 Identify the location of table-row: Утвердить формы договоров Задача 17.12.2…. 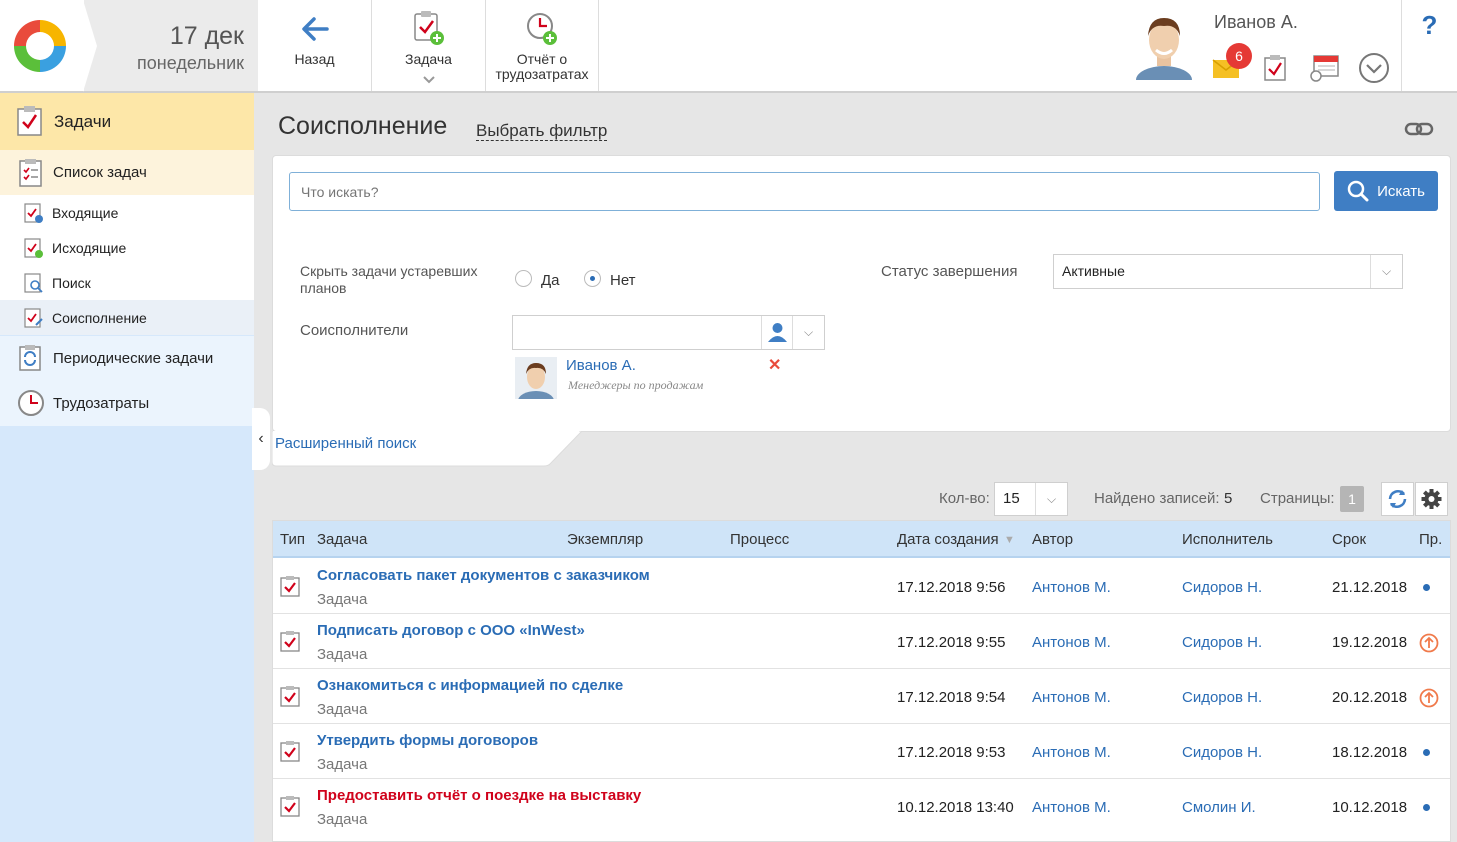
(861, 751).